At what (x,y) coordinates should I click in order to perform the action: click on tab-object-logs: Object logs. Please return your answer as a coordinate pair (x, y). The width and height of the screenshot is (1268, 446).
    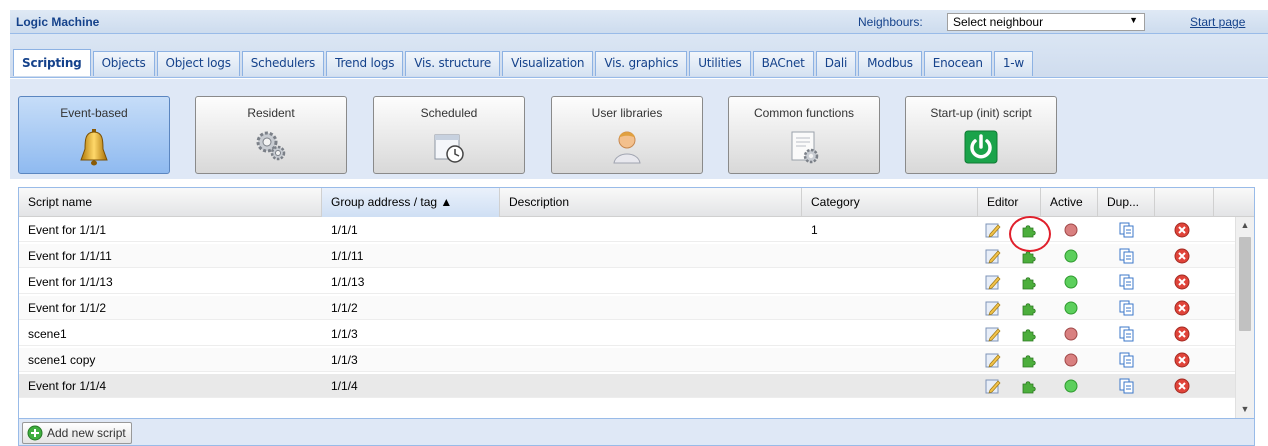
    Looking at the image, I should click on (198, 63).